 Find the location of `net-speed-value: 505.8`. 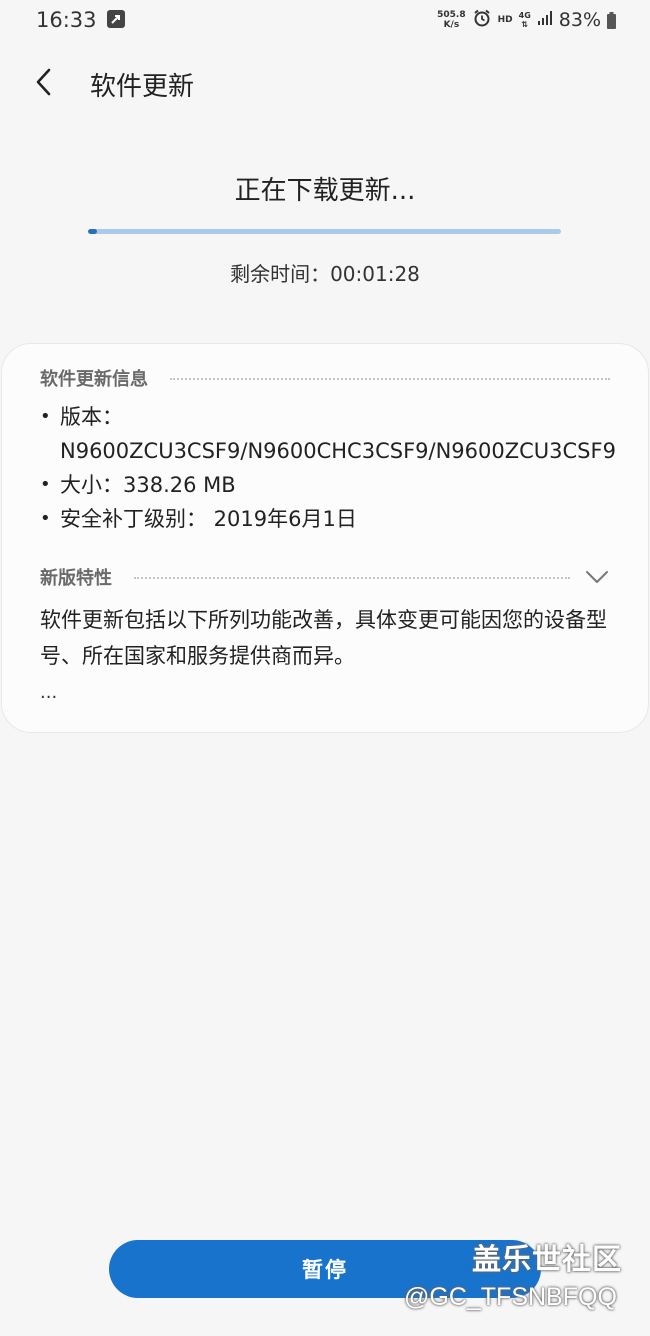

net-speed-value: 505.8 is located at coordinates (451, 15).